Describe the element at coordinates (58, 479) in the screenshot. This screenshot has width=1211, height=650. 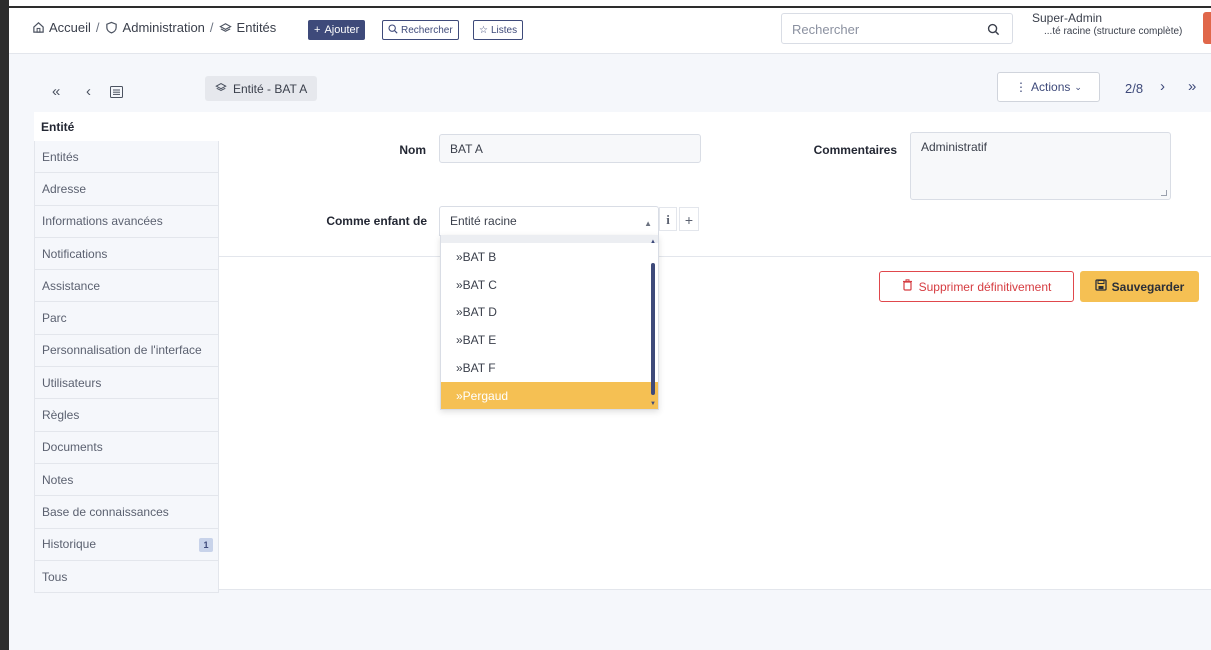
I see `tab-label: Notes` at that location.